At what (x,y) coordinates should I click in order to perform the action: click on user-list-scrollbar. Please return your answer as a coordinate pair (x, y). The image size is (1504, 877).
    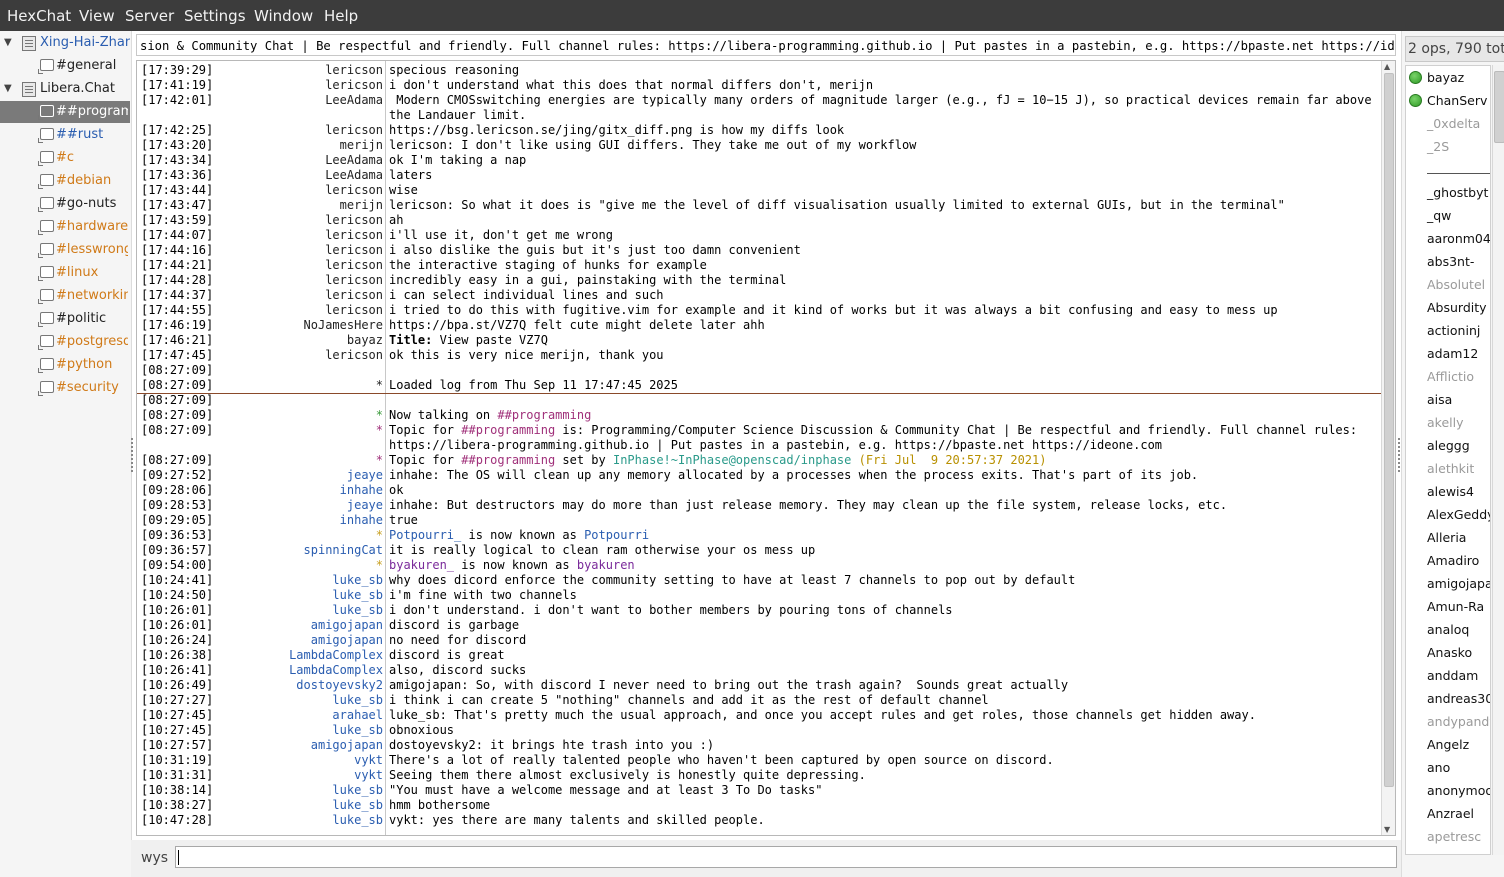
    Looking at the image, I should click on (1498, 460).